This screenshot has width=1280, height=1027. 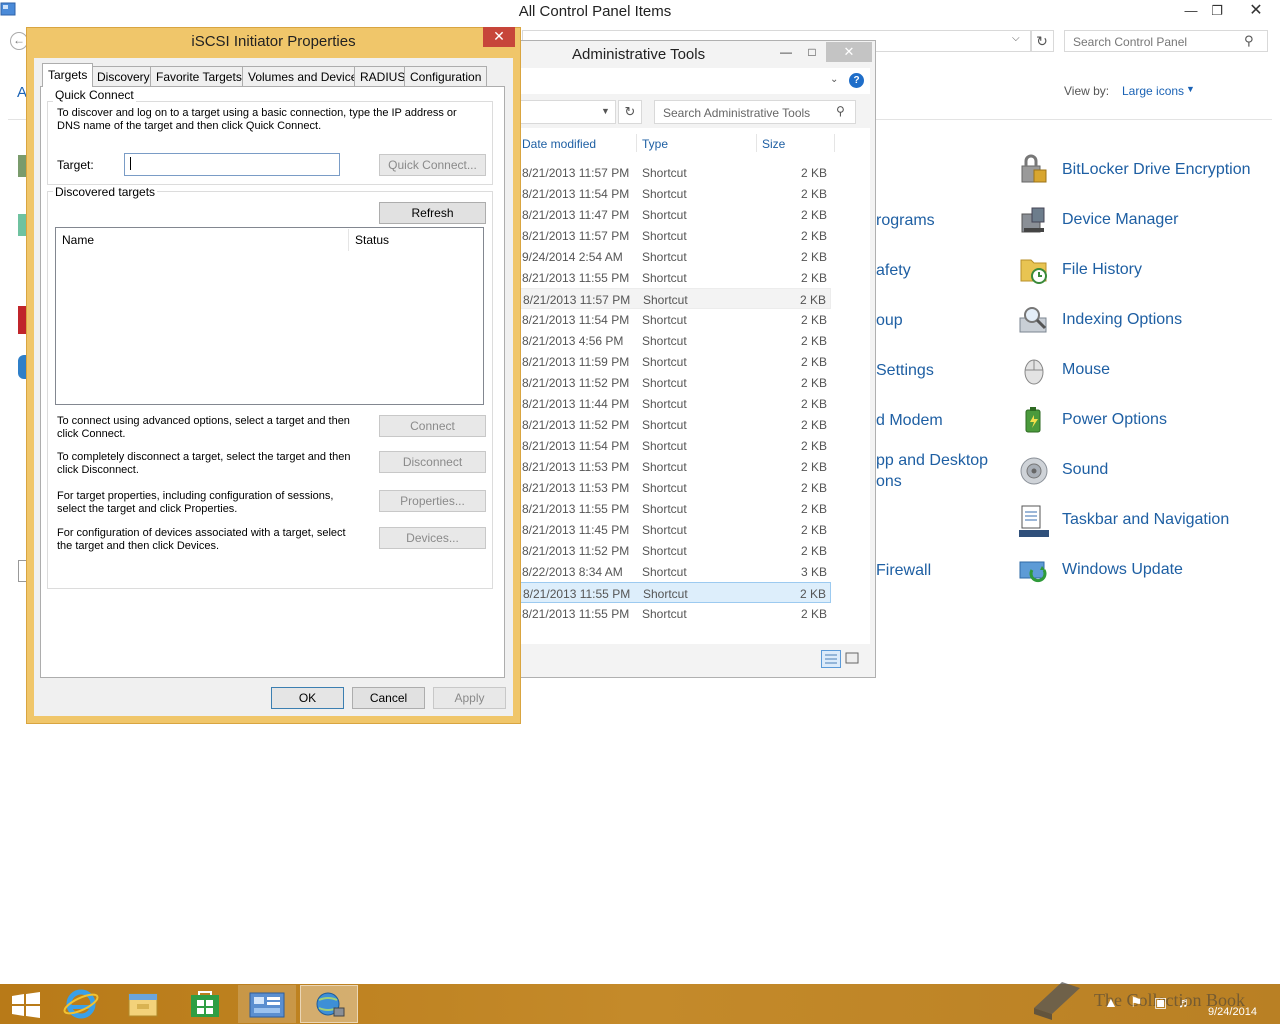 I want to click on cancel-button: Cancel, so click(x=388, y=698).